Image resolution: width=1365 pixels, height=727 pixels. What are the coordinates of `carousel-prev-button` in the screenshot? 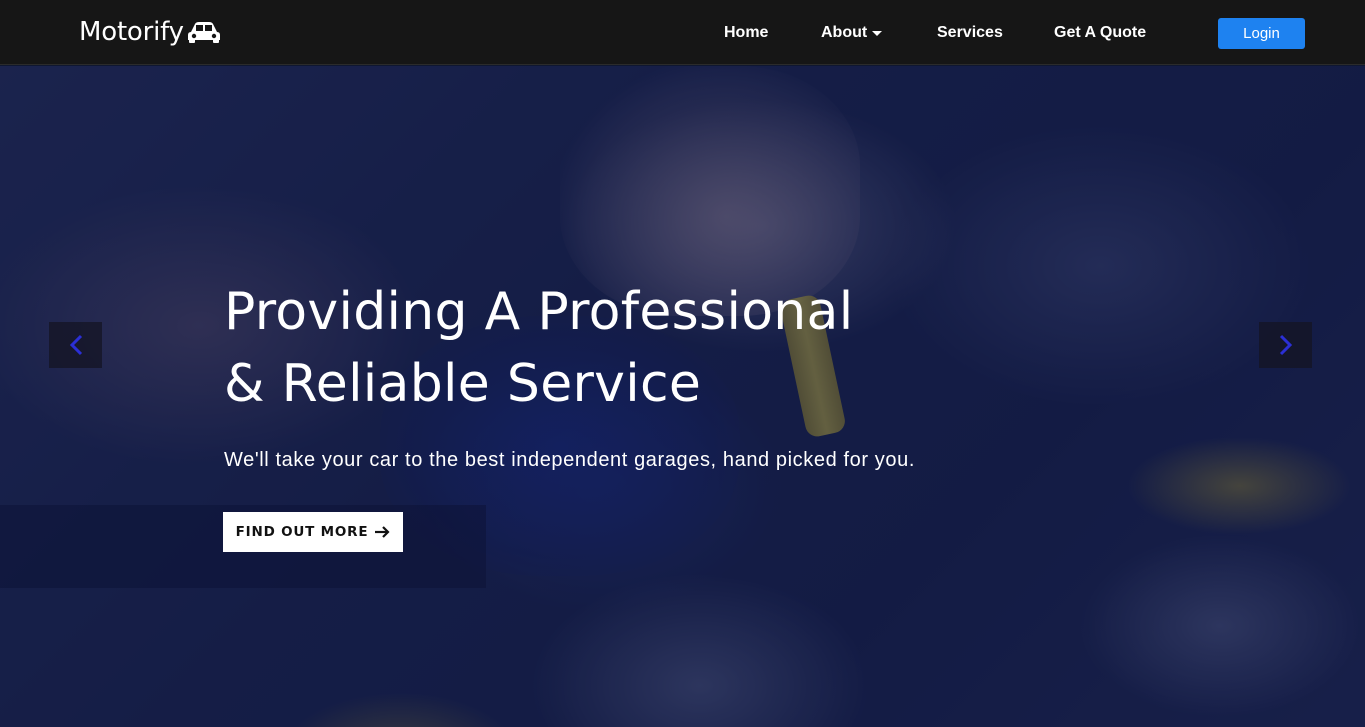 It's located at (75, 345).